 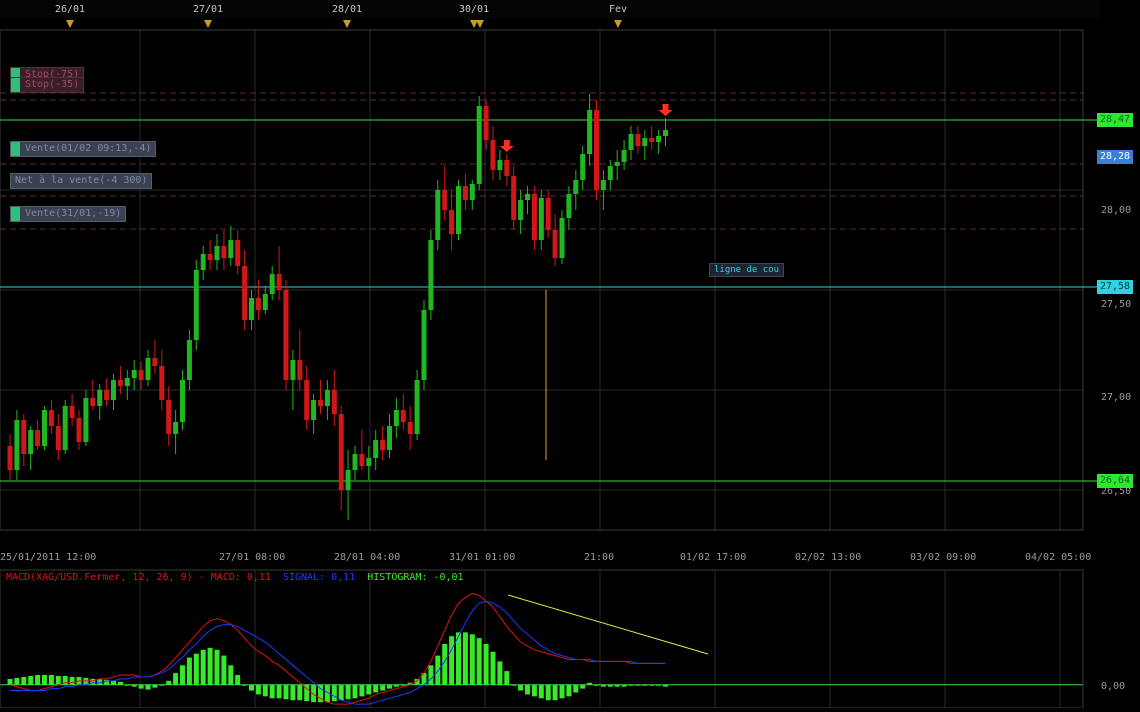 I want to click on tag-label: Vente(31/01,-19), so click(x=73, y=213).